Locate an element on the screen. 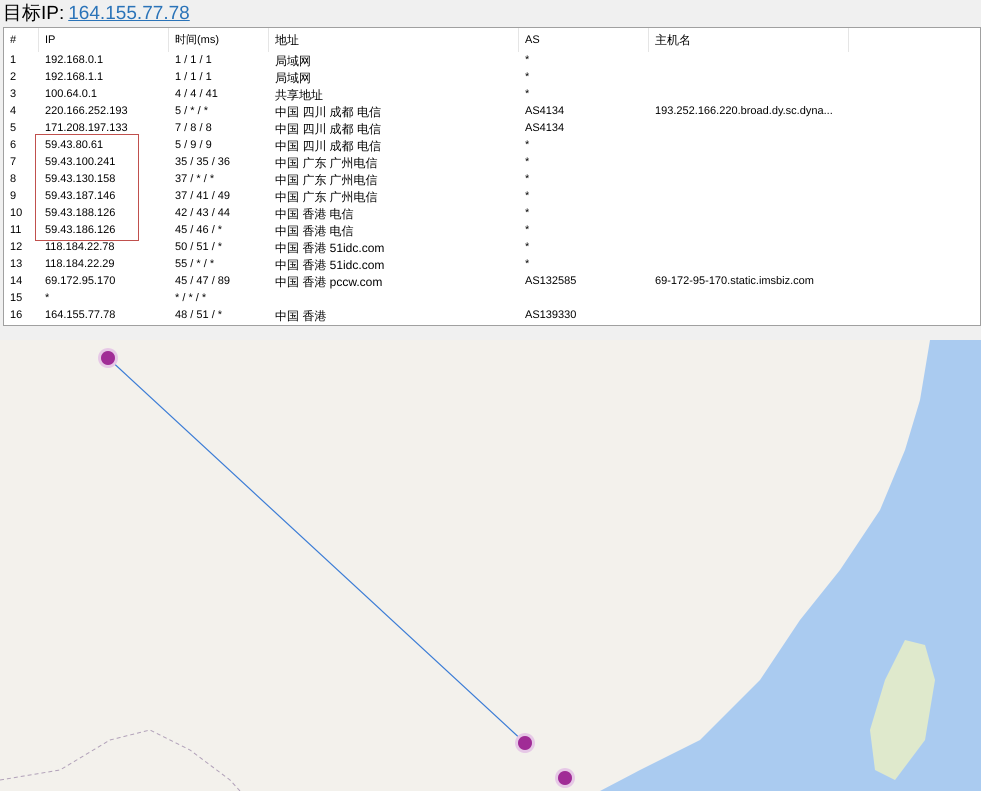 This screenshot has width=981, height=791. column-header: 地址 is located at coordinates (394, 40).